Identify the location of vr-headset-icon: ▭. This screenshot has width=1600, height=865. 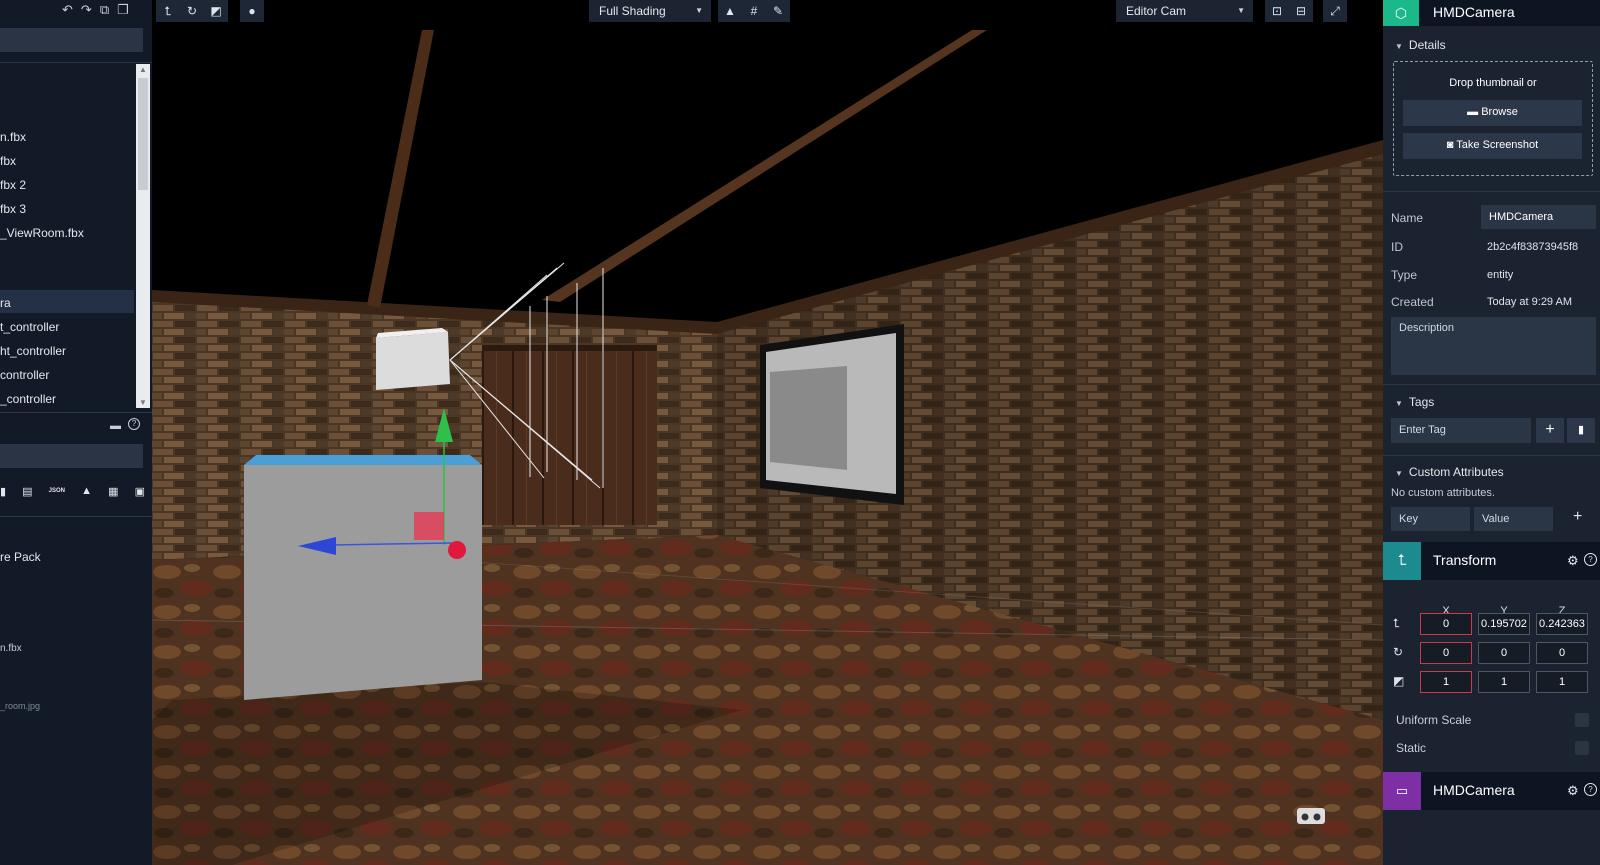
(1402, 791).